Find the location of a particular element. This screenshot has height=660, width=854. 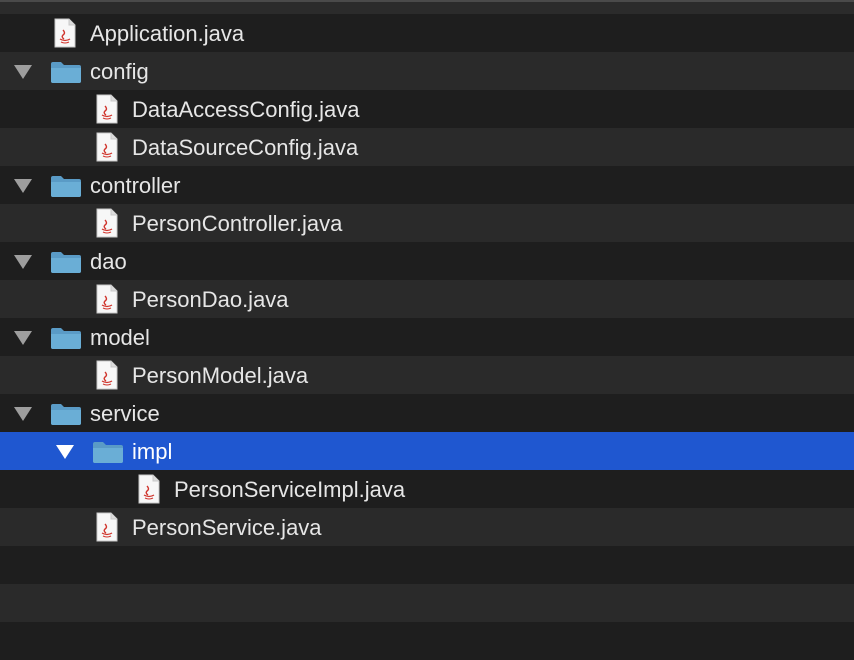

file-label: PersonModel.java is located at coordinates (220, 375).